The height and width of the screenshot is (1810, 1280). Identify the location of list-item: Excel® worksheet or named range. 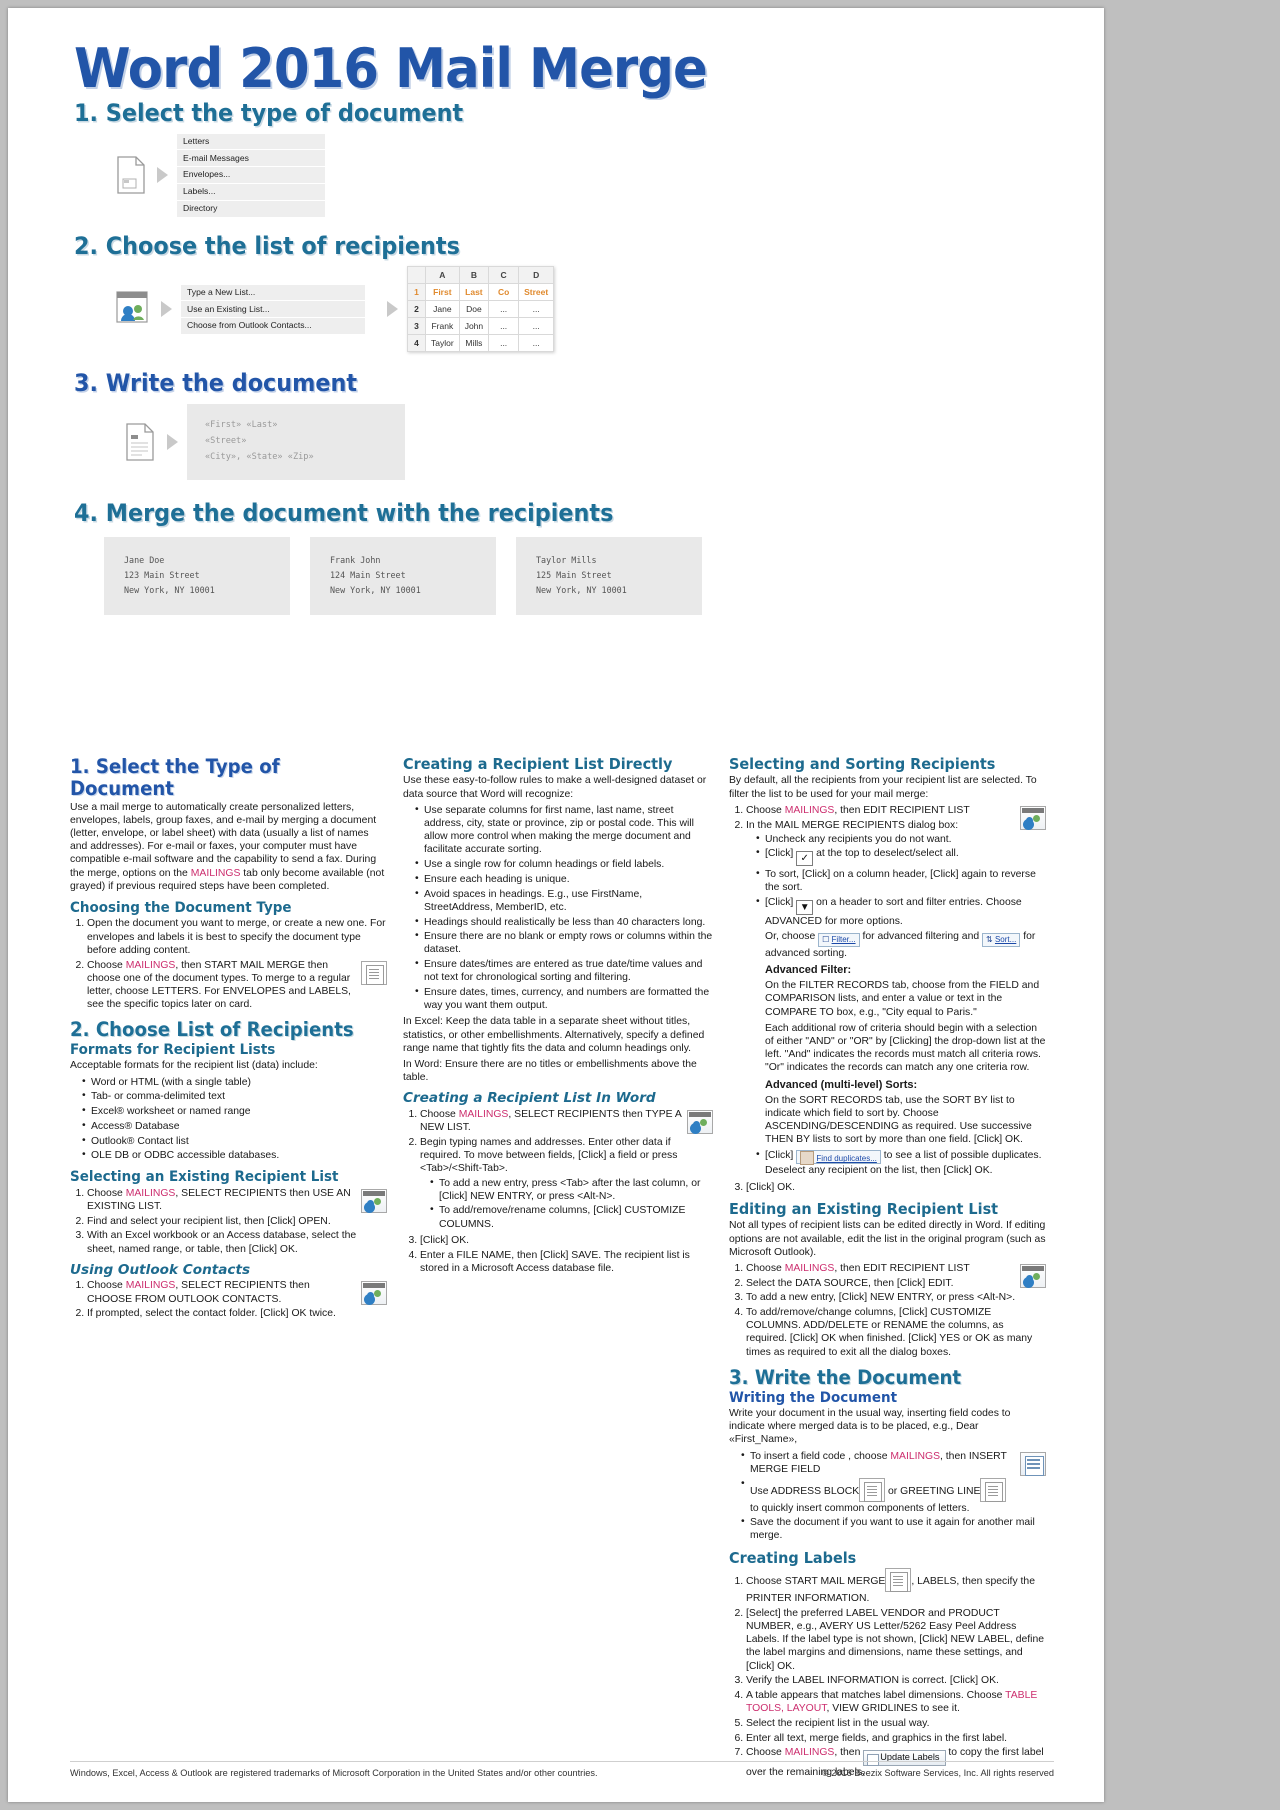
(234, 1111).